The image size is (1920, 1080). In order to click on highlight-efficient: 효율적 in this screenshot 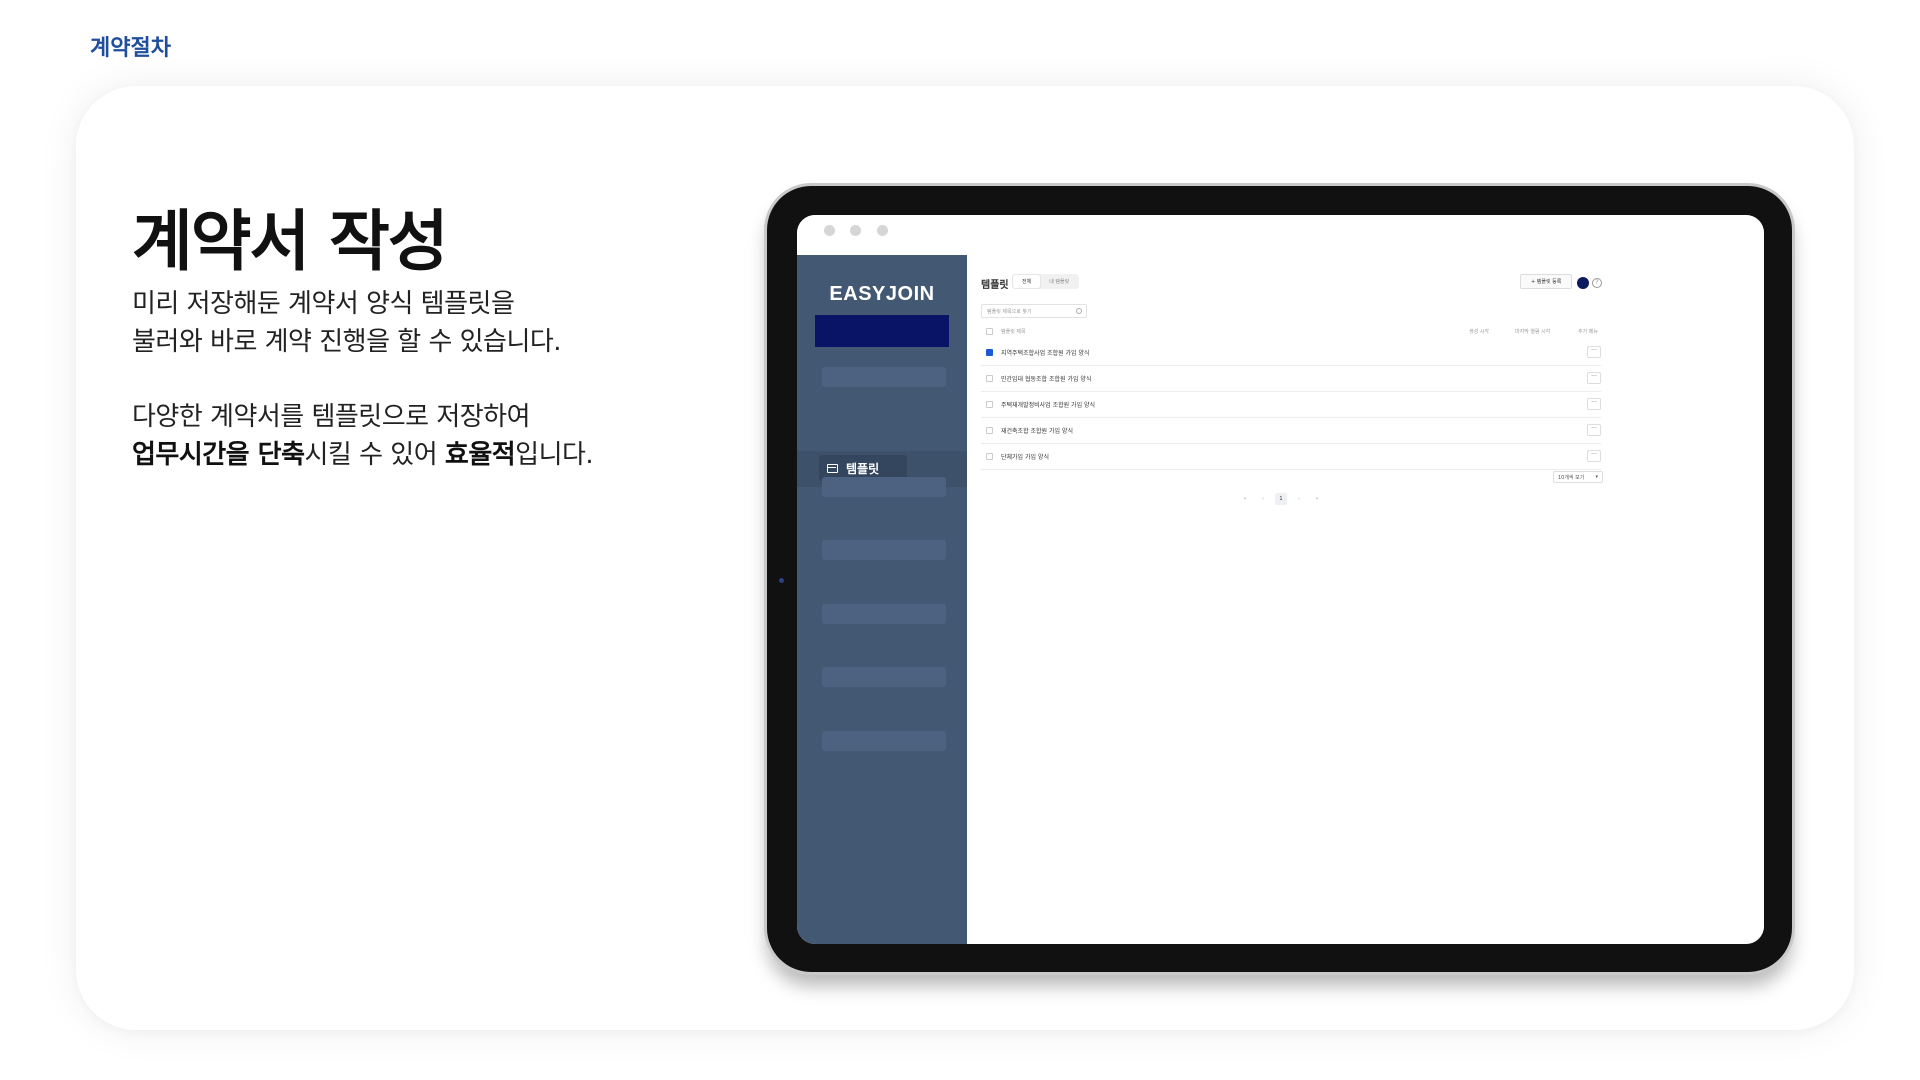, I will do `click(480, 455)`.